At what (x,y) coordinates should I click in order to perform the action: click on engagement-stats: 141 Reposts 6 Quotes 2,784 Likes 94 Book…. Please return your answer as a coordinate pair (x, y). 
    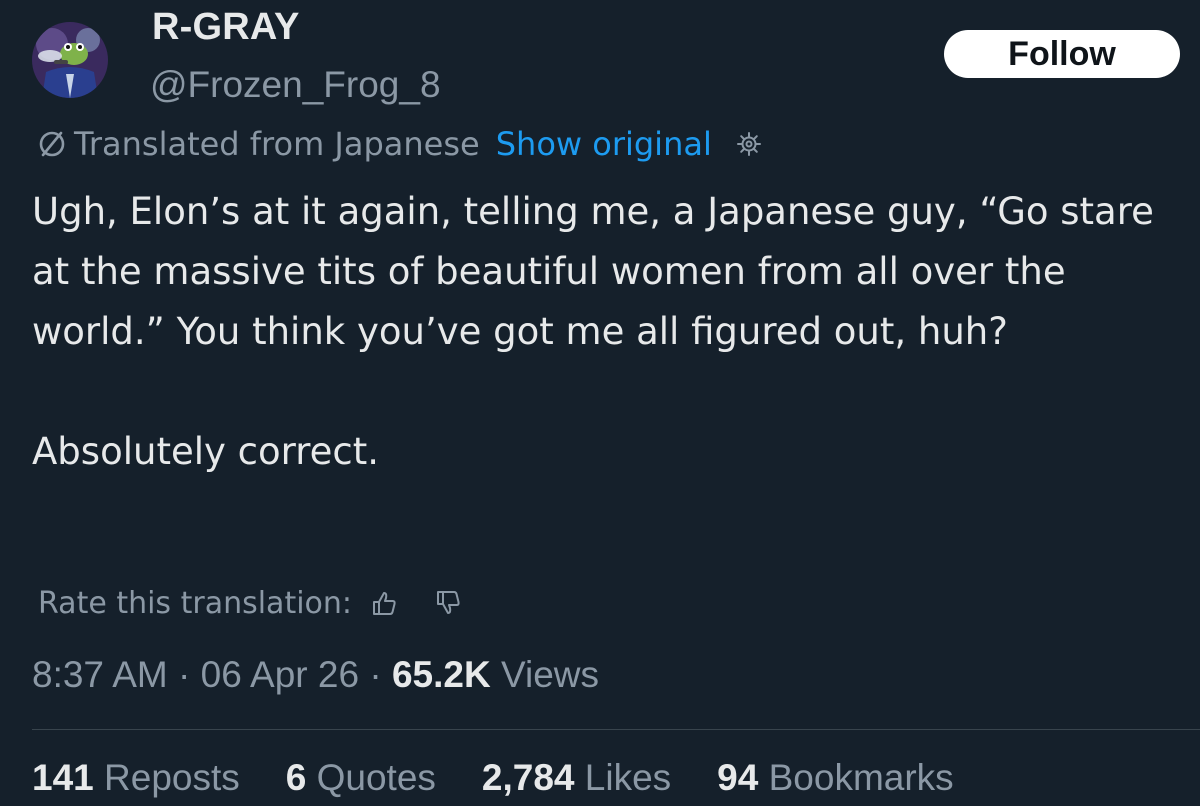
    Looking at the image, I should click on (516, 778).